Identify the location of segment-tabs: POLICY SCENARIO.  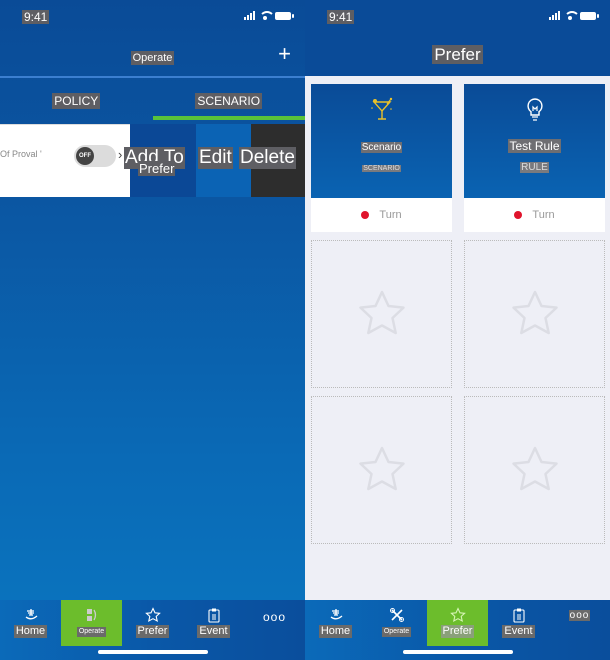
(152, 100).